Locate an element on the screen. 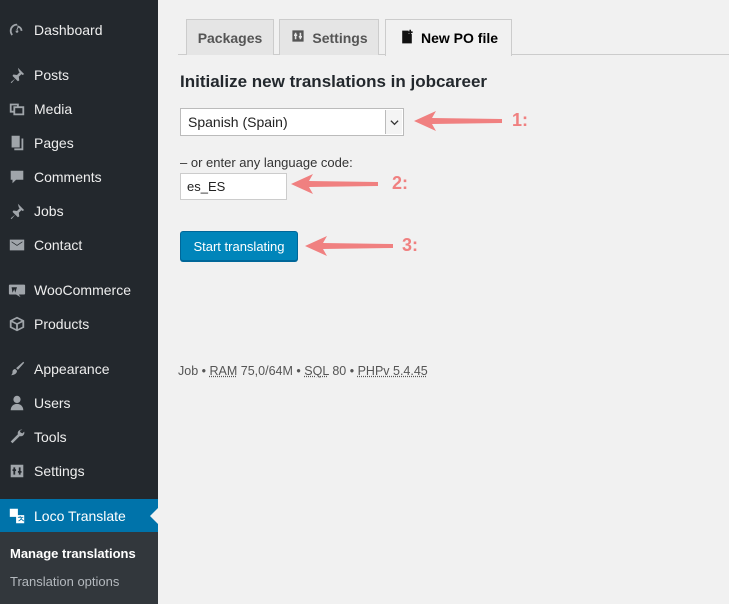 This screenshot has width=729, height=604. annotation-label-1: 1: is located at coordinates (520, 120).